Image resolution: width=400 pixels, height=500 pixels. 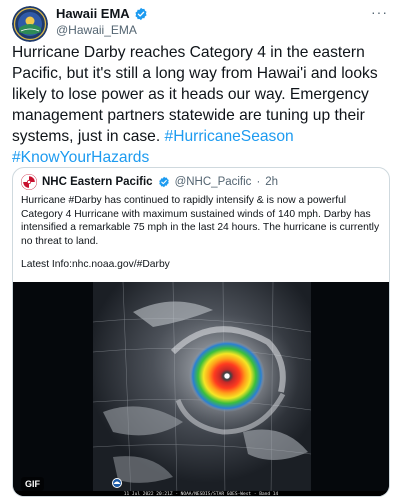 I want to click on author-avatar, so click(x=30, y=24).